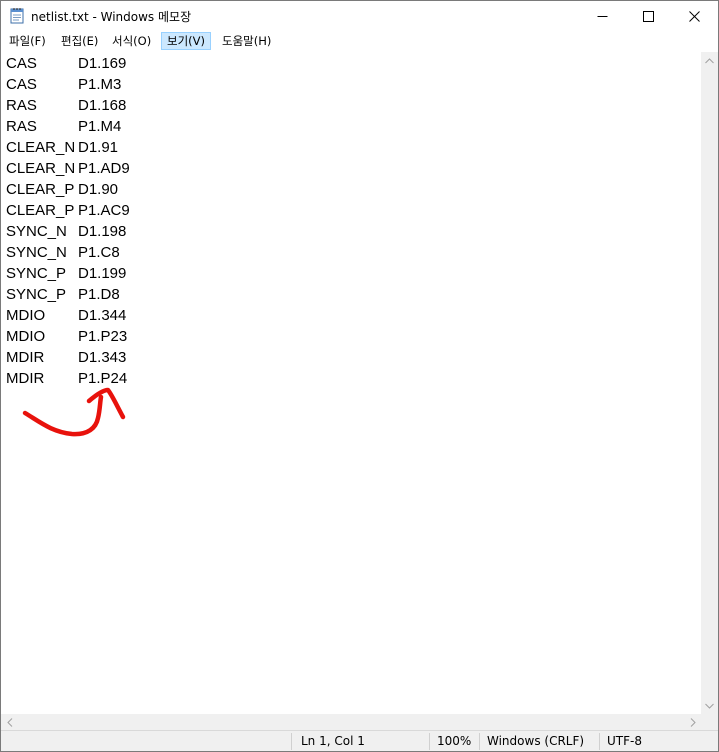 The image size is (719, 752). I want to click on close-button, so click(694, 16).